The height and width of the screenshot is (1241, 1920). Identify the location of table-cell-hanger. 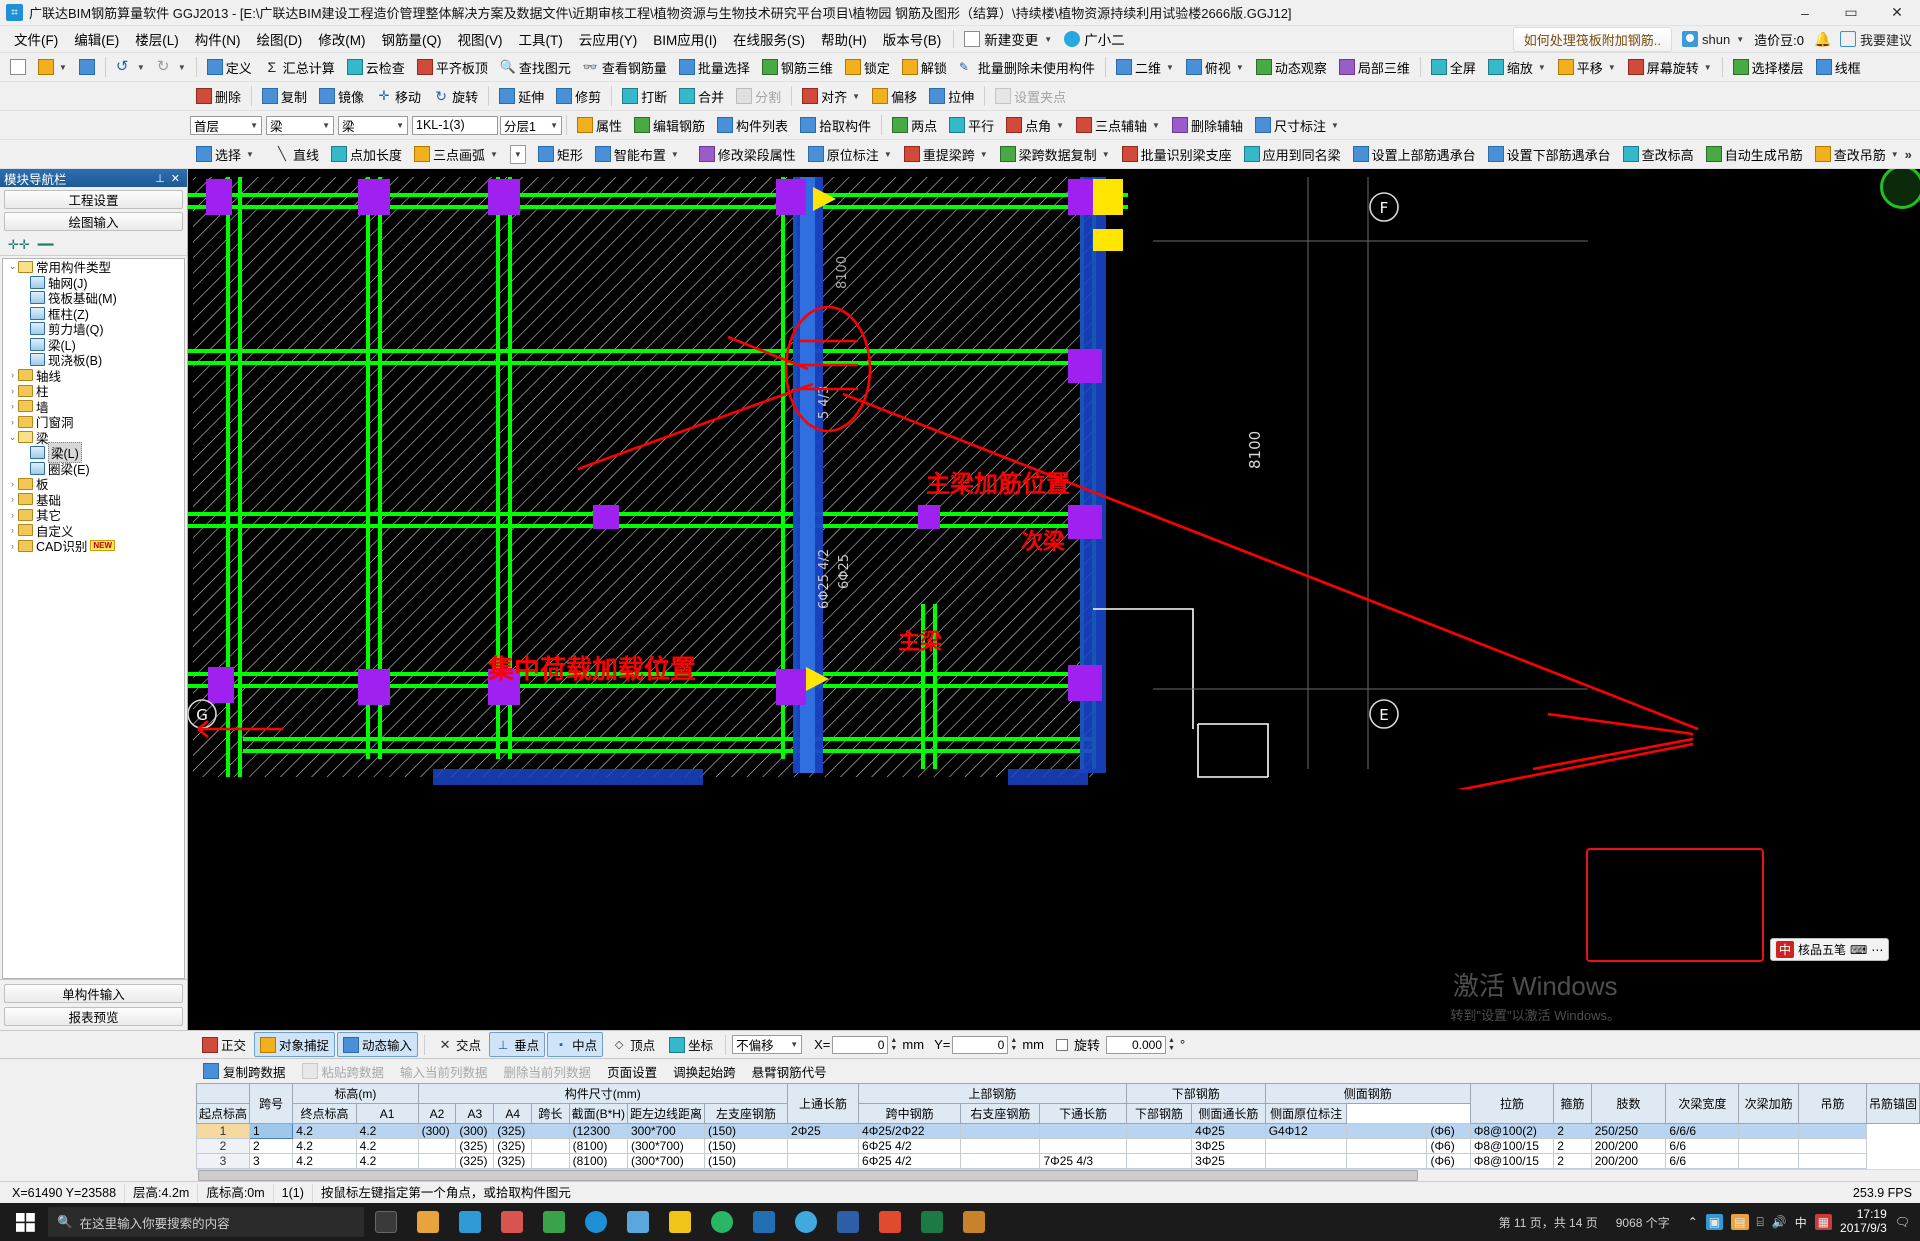
(1768, 1131).